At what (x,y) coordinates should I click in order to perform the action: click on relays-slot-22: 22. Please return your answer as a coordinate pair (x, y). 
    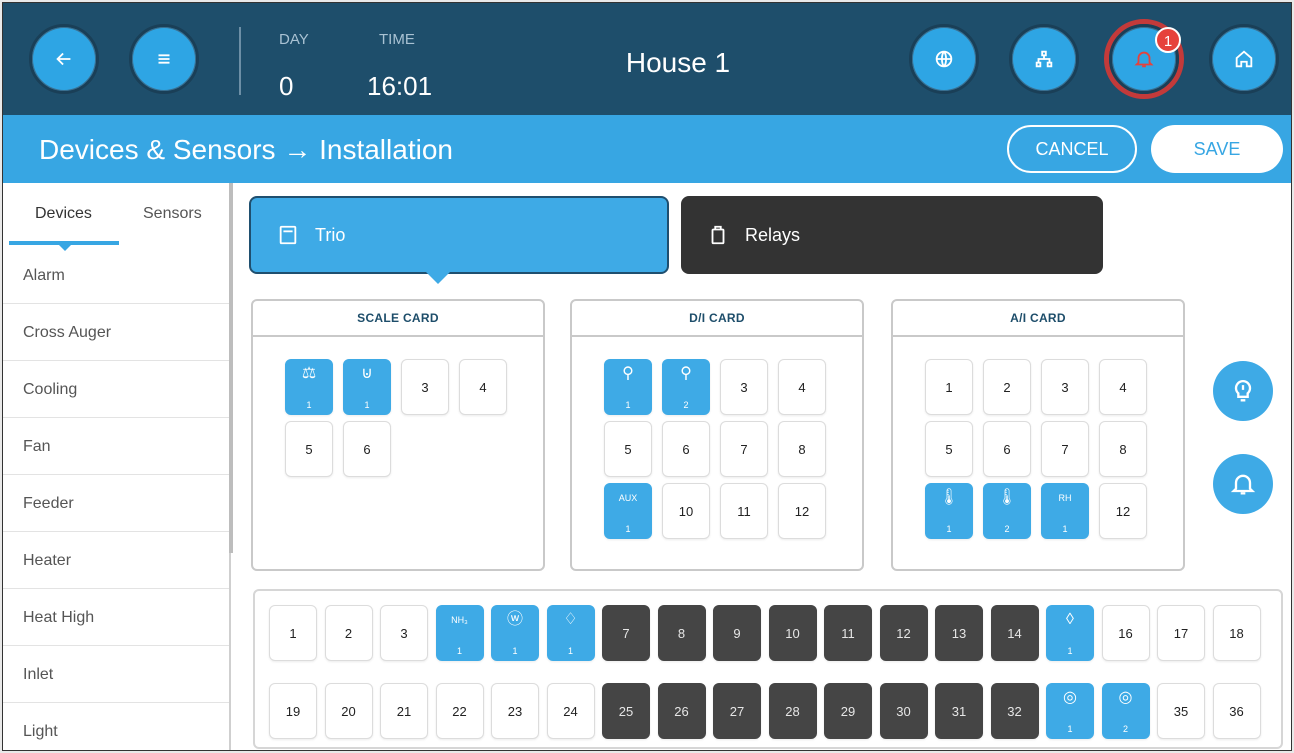
    Looking at the image, I should click on (459, 711).